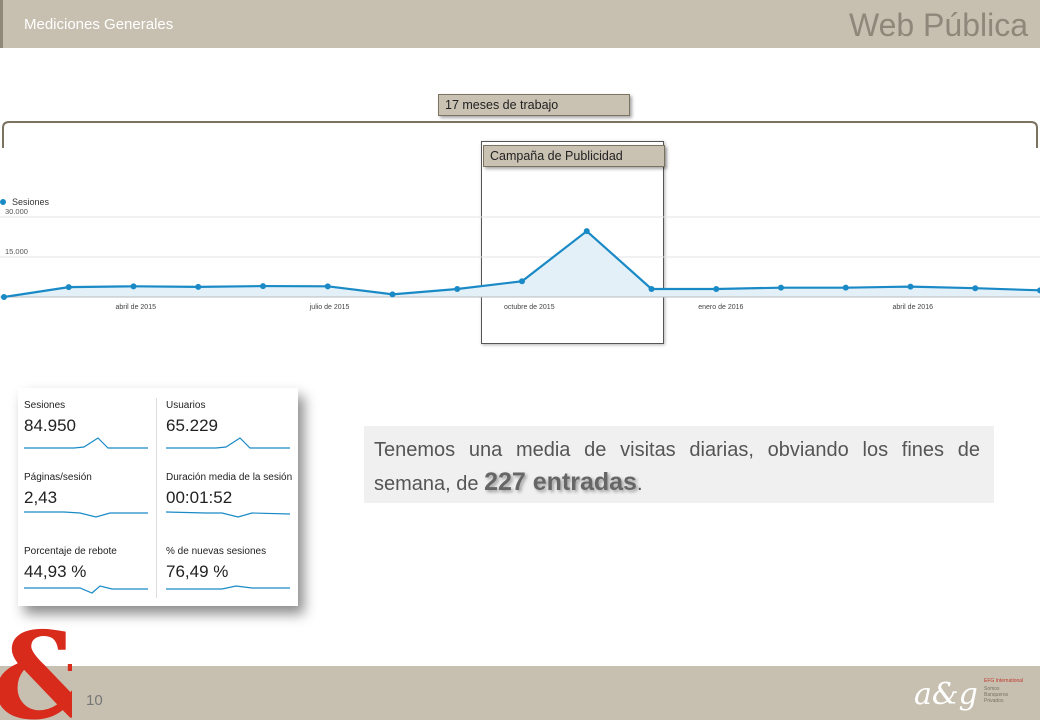  Describe the element at coordinates (45, 405) in the screenshot. I see `metric-label: Sesiones` at that location.